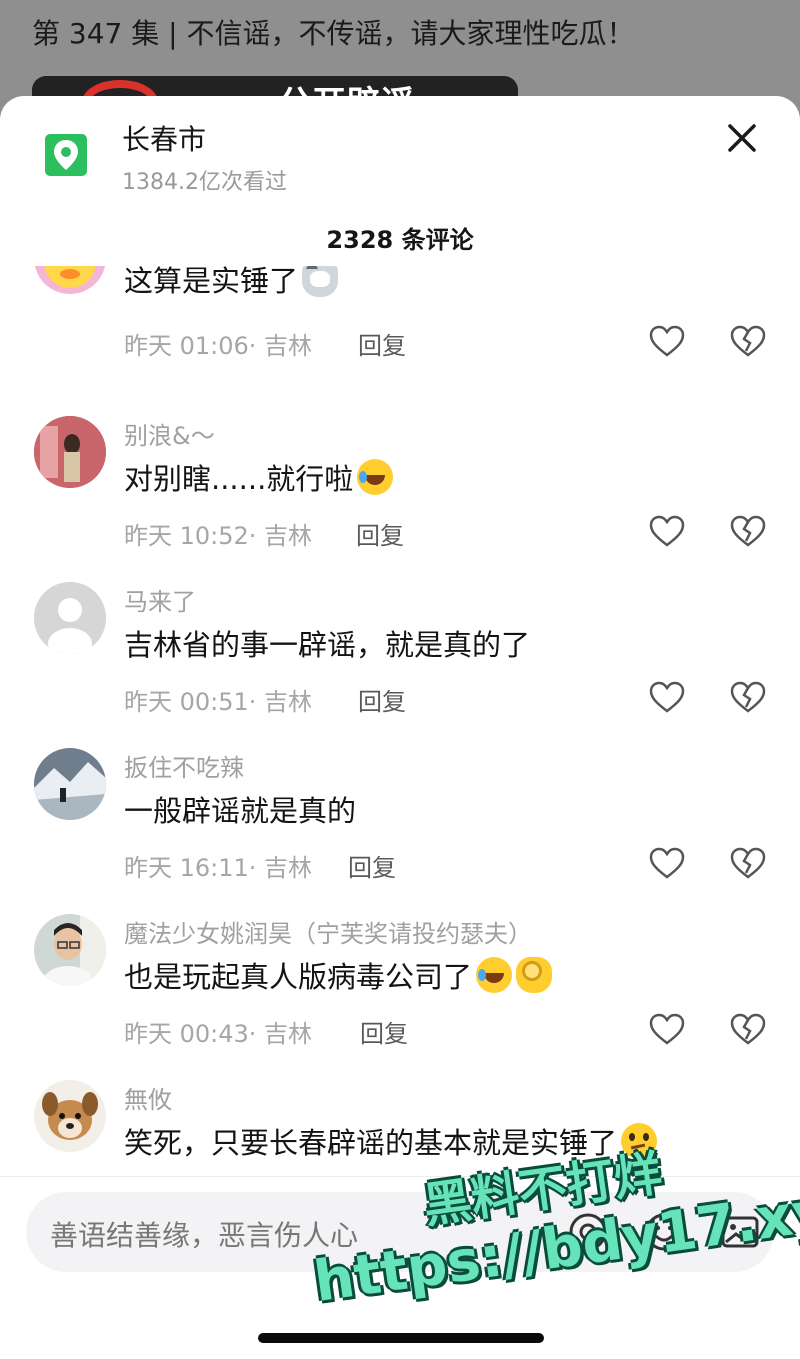 The width and height of the screenshot is (800, 1359). What do you see at coordinates (218, 346) in the screenshot?
I see `comment-time: 昨天 01:06· 吉林` at bounding box center [218, 346].